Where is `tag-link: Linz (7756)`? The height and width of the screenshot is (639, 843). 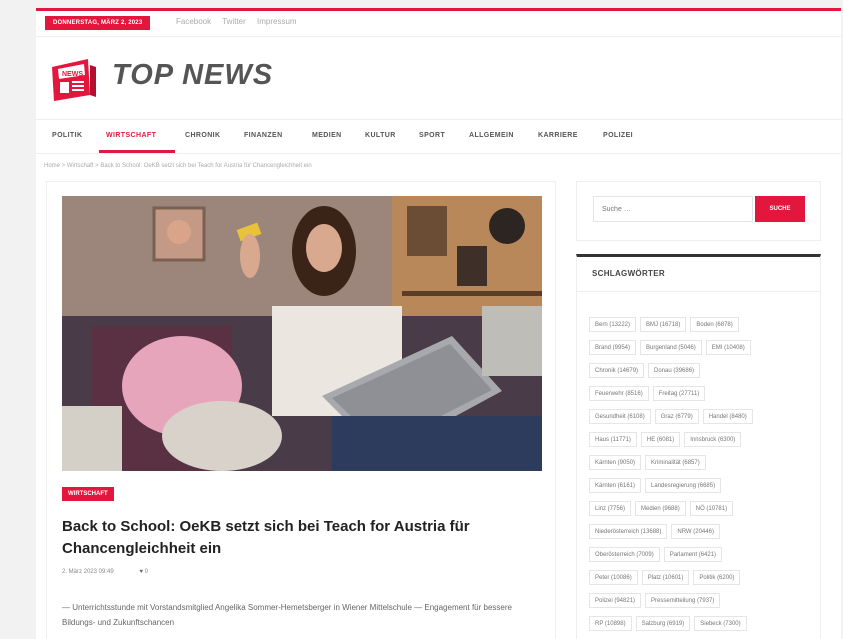 tag-link: Linz (7756) is located at coordinates (610, 508).